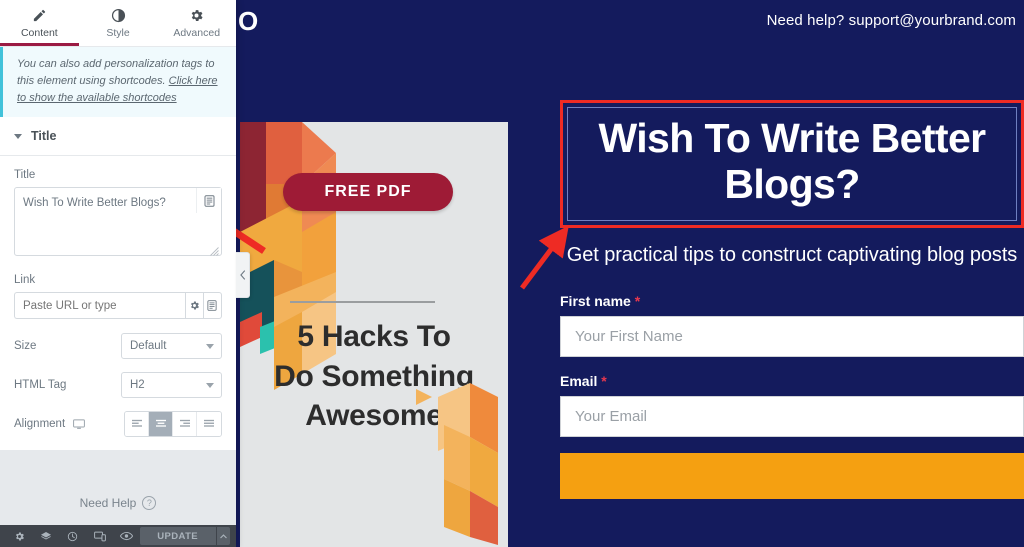 This screenshot has width=1024, height=547. I want to click on alignment-button-group, so click(173, 424).